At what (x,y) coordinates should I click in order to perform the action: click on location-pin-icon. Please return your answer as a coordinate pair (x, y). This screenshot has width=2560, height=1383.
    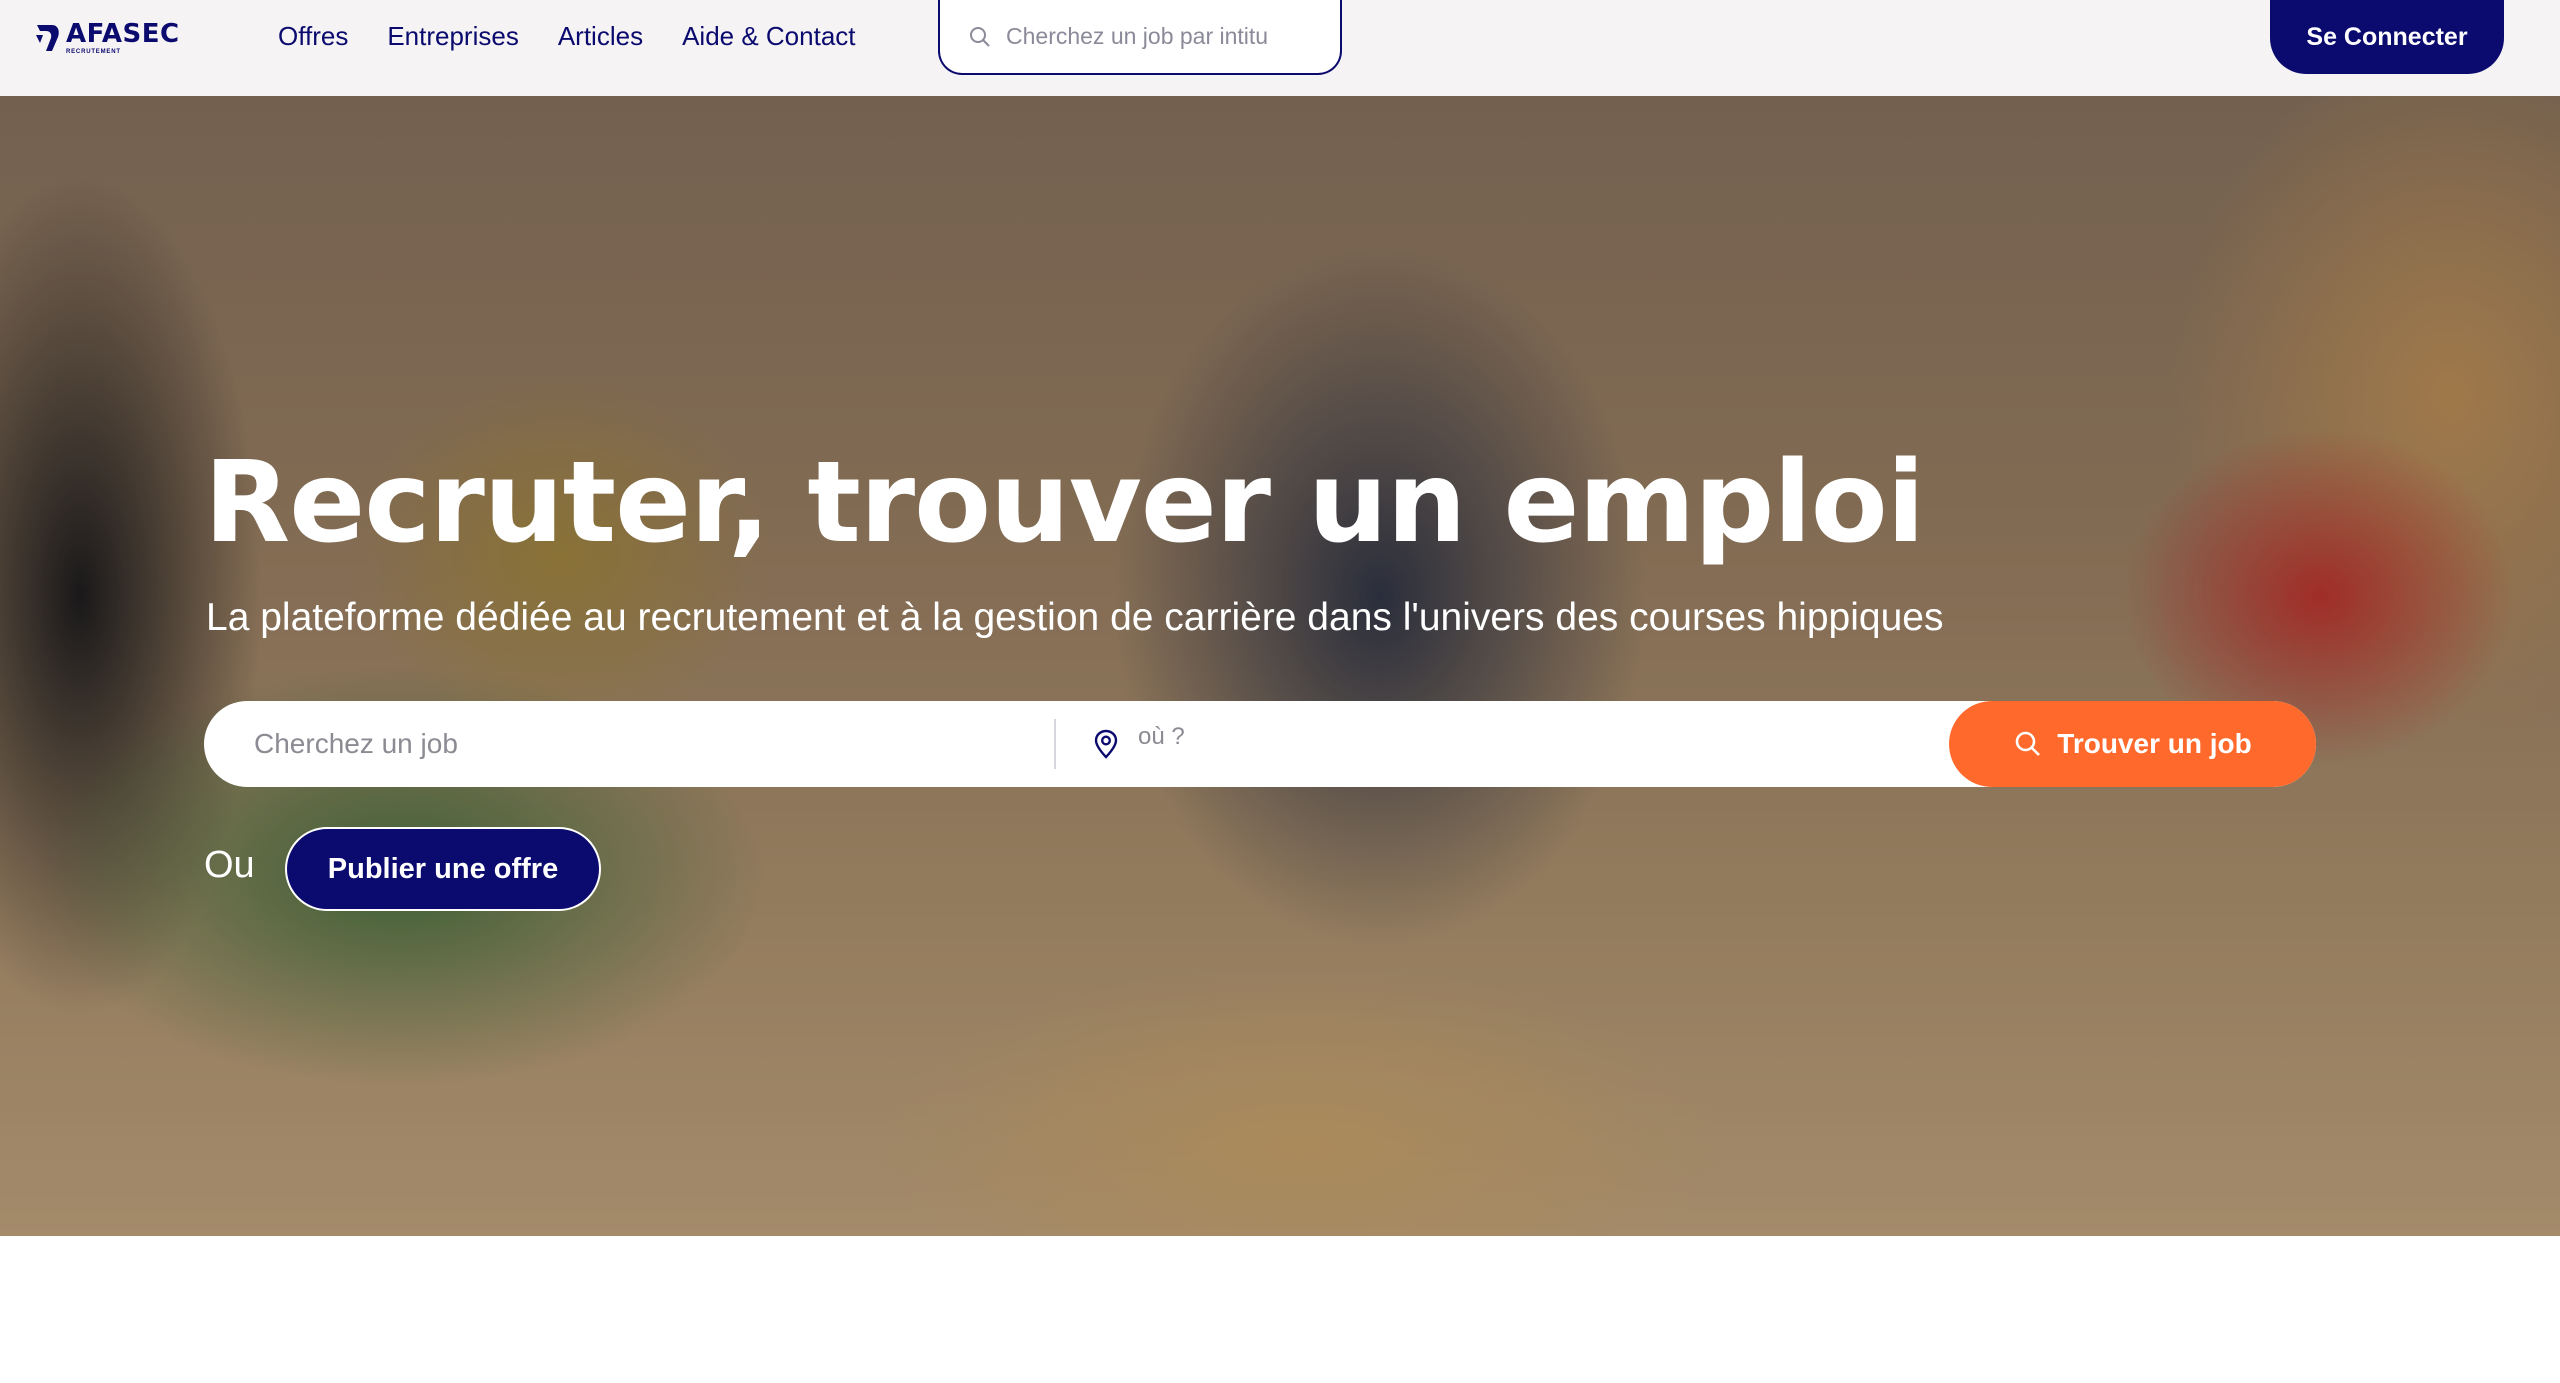
    Looking at the image, I should click on (1106, 744).